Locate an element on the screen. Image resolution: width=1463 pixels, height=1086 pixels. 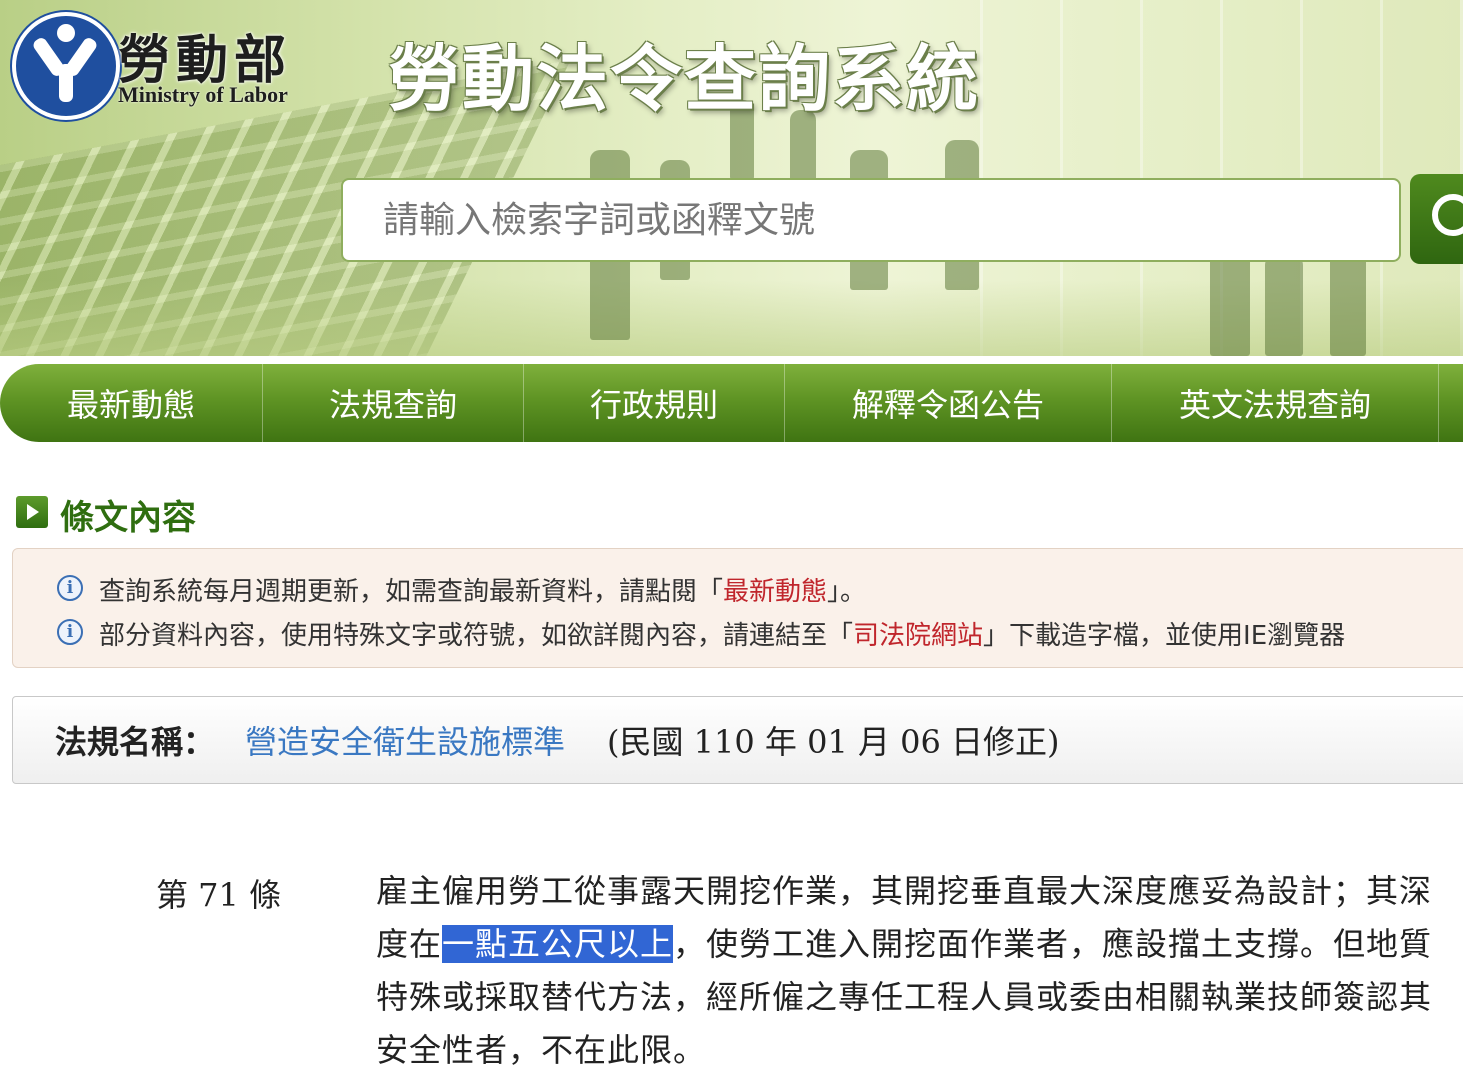
article-text-line: 安全性者，不在此限。 is located at coordinates (541, 1050).